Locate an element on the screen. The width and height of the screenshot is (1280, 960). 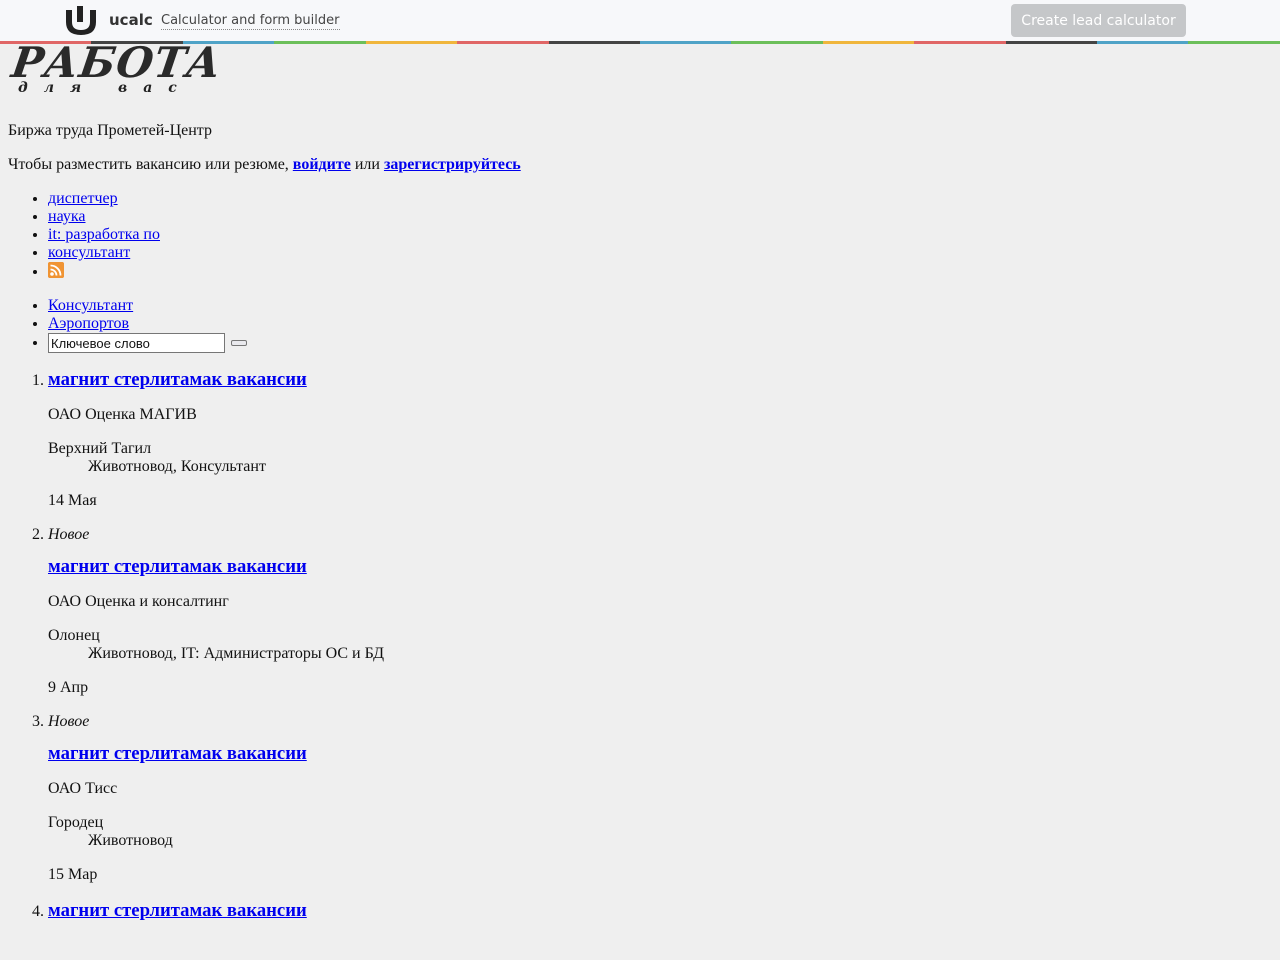
rss-icon is located at coordinates (56, 270).